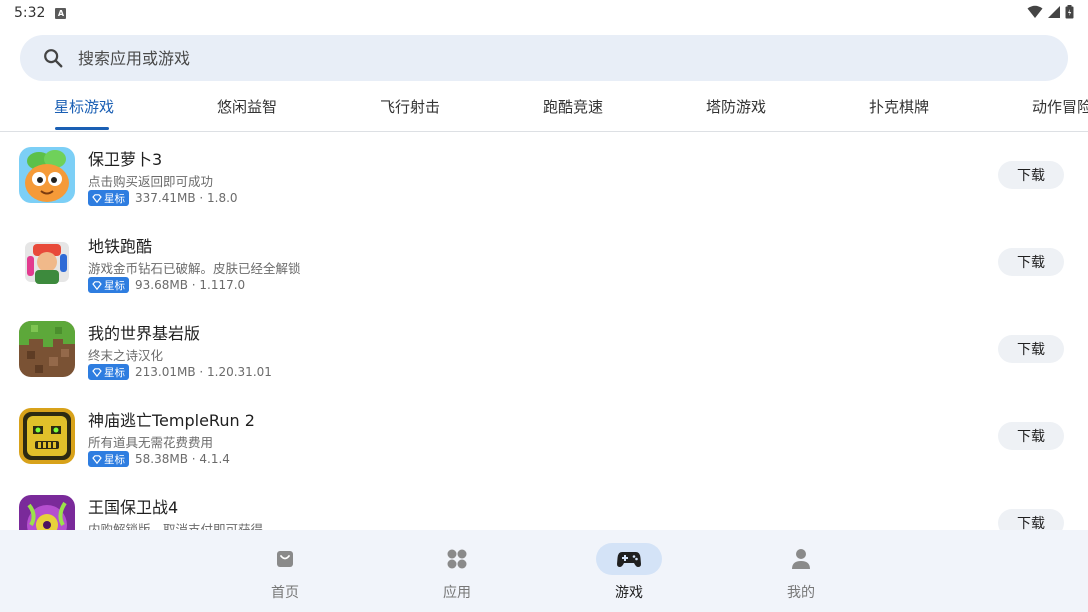 The width and height of the screenshot is (1088, 612). Describe the element at coordinates (736, 106) in the screenshot. I see `tab-tower-defense: 塔防游戏` at that location.